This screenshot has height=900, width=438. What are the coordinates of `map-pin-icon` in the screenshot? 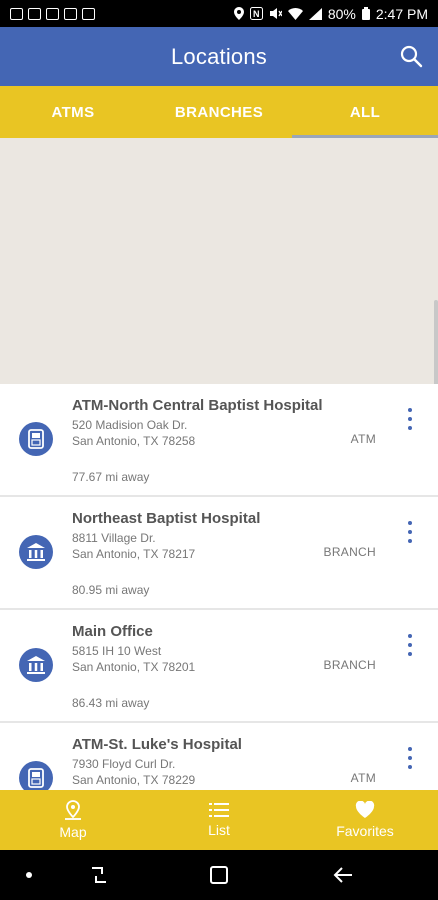 It's located at (73, 810).